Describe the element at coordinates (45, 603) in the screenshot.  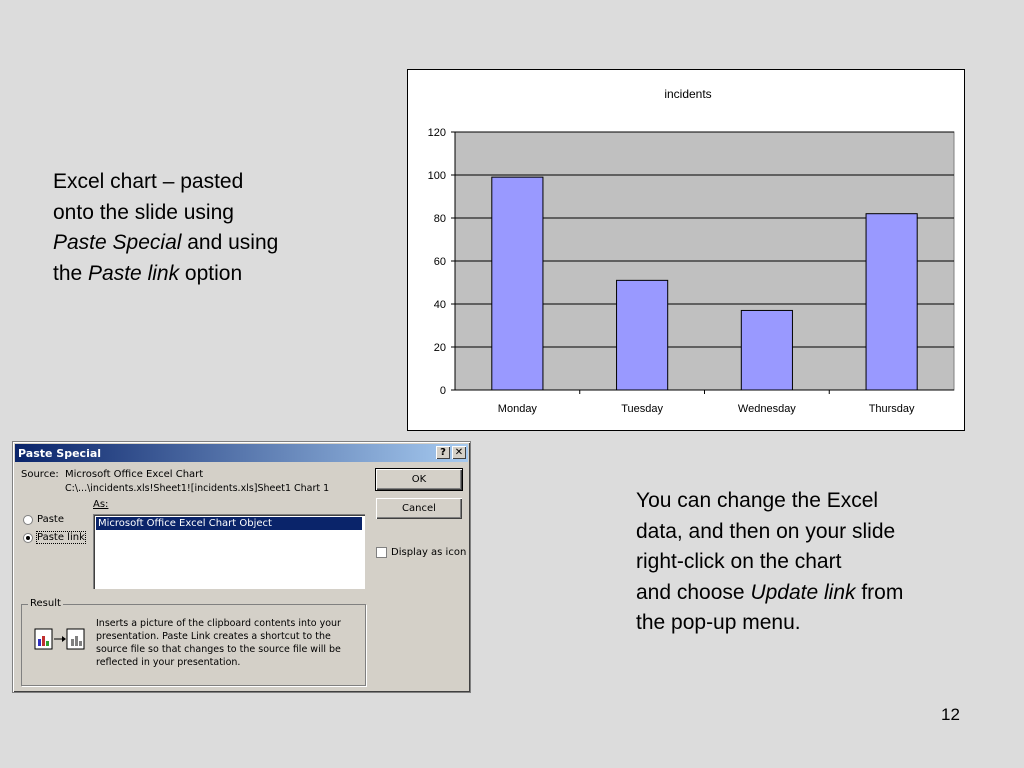
I see `result-label: Result` at that location.